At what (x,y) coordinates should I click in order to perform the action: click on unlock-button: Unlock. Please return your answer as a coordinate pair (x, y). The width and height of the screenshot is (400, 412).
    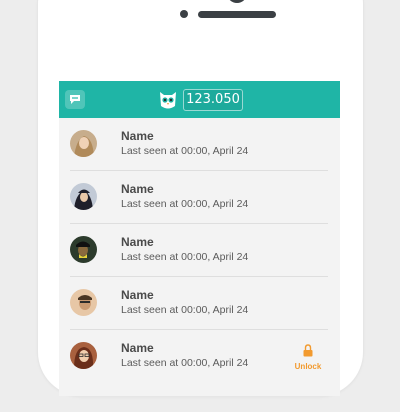
    Looking at the image, I should click on (308, 356).